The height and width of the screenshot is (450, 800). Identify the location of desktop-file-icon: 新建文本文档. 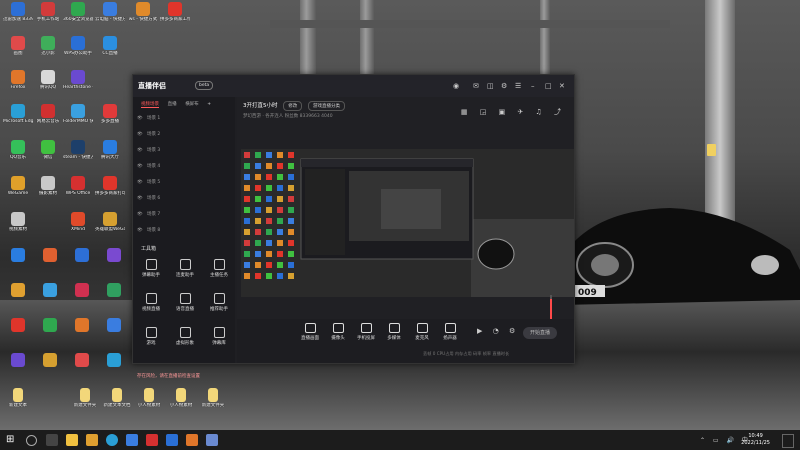
(117, 403).